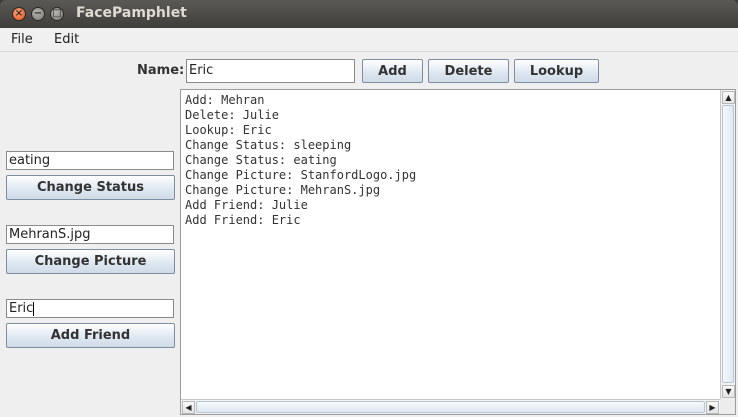 The image size is (738, 417). What do you see at coordinates (556, 71) in the screenshot?
I see `lookup-button: Lookup` at bounding box center [556, 71].